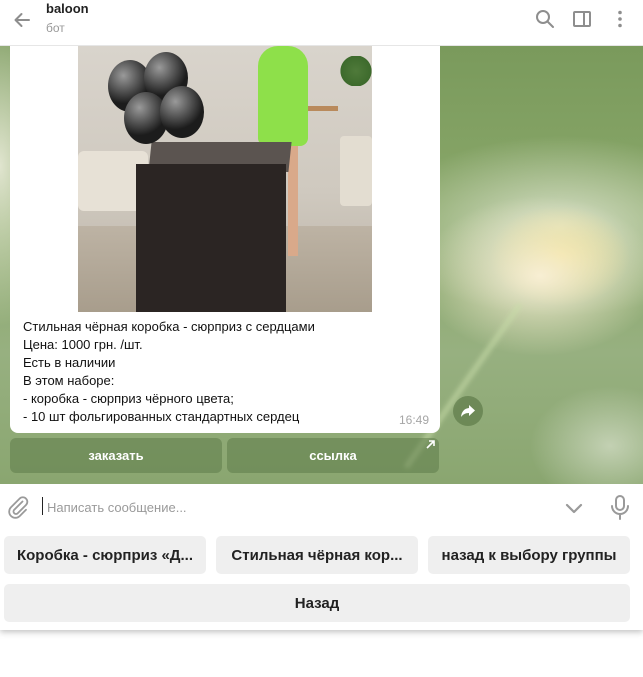 The image size is (643, 677). What do you see at coordinates (317, 603) in the screenshot?
I see `keyboard-button-back: Назад` at bounding box center [317, 603].